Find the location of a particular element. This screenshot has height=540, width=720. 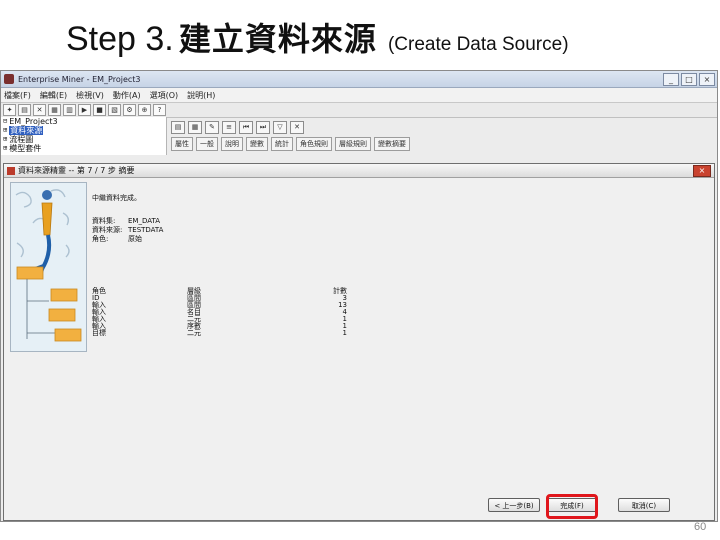

finish-button-highlight is located at coordinates (572, 506).